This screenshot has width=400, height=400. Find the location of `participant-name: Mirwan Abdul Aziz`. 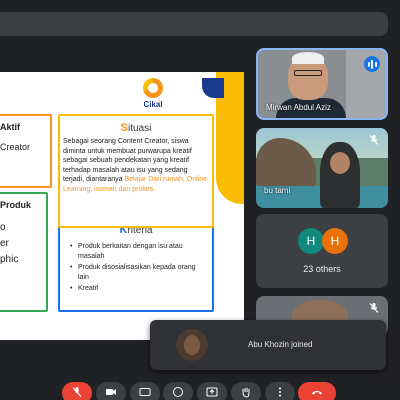

participant-name: Mirwan Abdul Aziz is located at coordinates (298, 107).